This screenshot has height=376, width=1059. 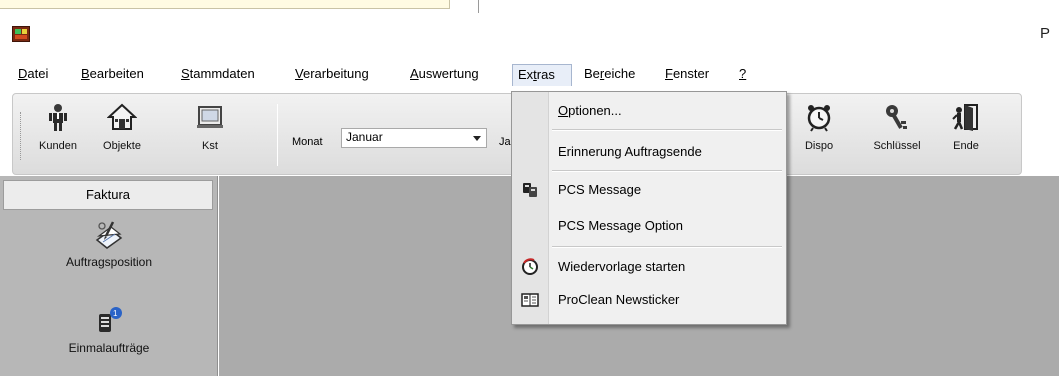 I want to click on monat-select: Januar, so click(x=414, y=138).